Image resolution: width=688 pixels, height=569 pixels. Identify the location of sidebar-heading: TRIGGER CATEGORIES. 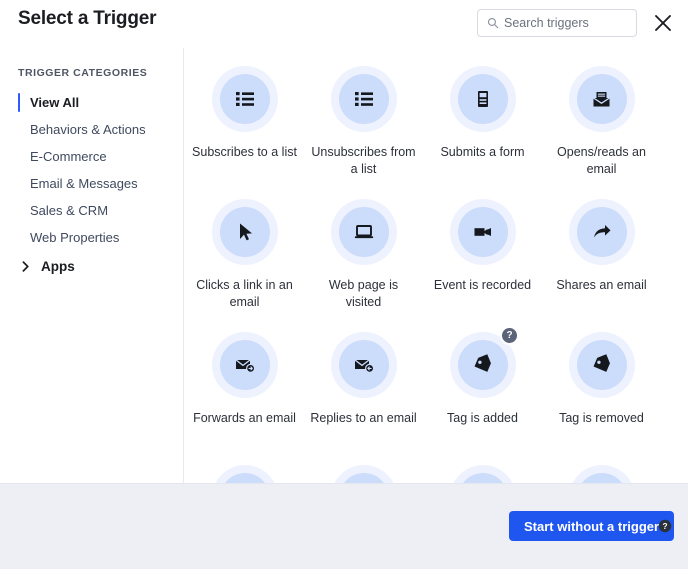
(83, 73).